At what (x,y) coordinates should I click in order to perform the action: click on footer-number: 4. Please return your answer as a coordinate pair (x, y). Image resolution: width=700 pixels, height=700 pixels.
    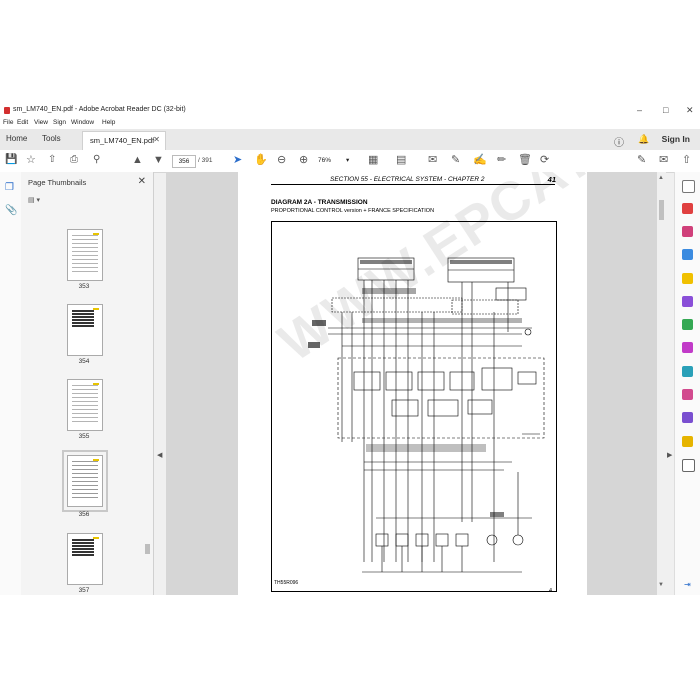
    Looking at the image, I should click on (551, 591).